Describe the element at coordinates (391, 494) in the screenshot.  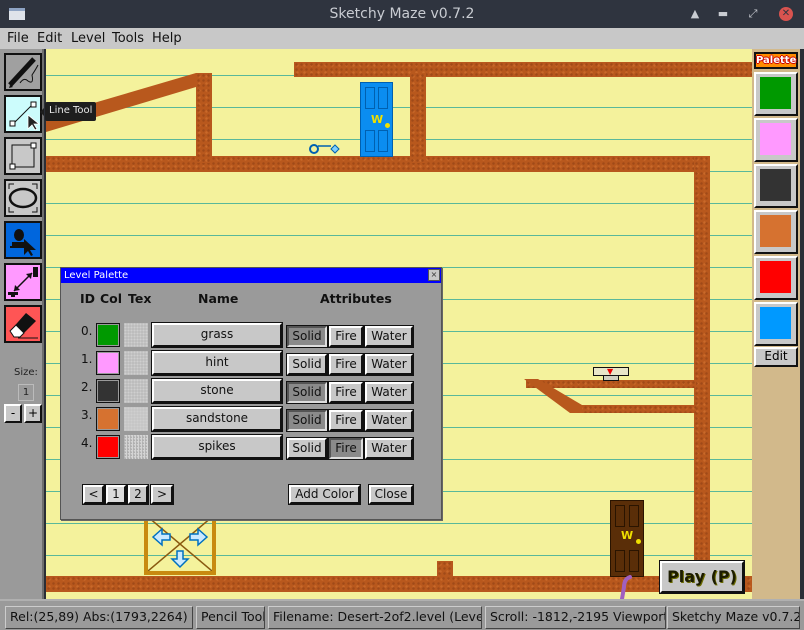
I see `dialog-close-button: Close` at that location.